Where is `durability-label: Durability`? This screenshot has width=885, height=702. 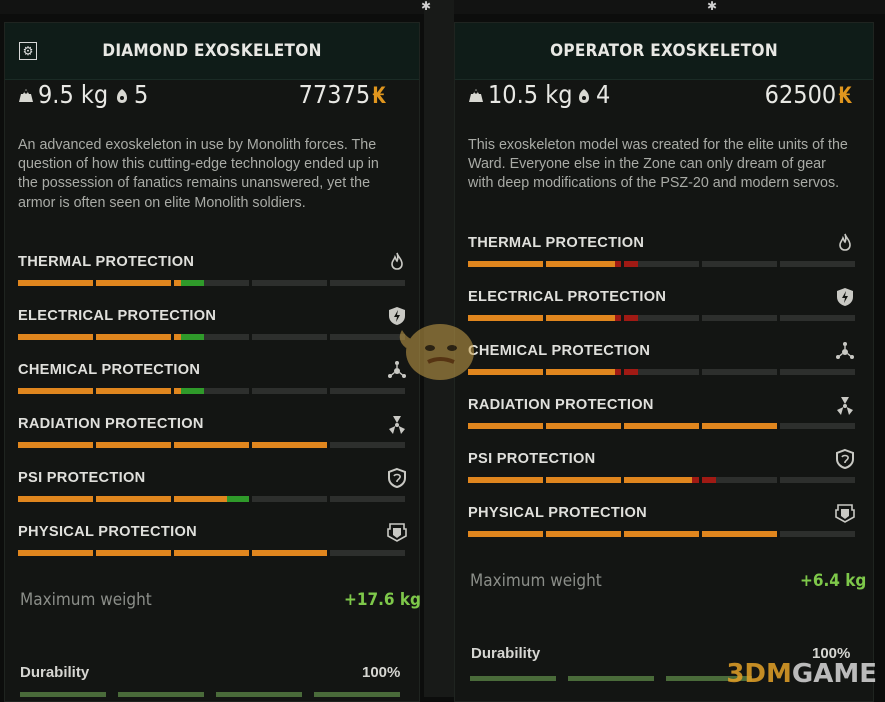 durability-label: Durability is located at coordinates (506, 653).